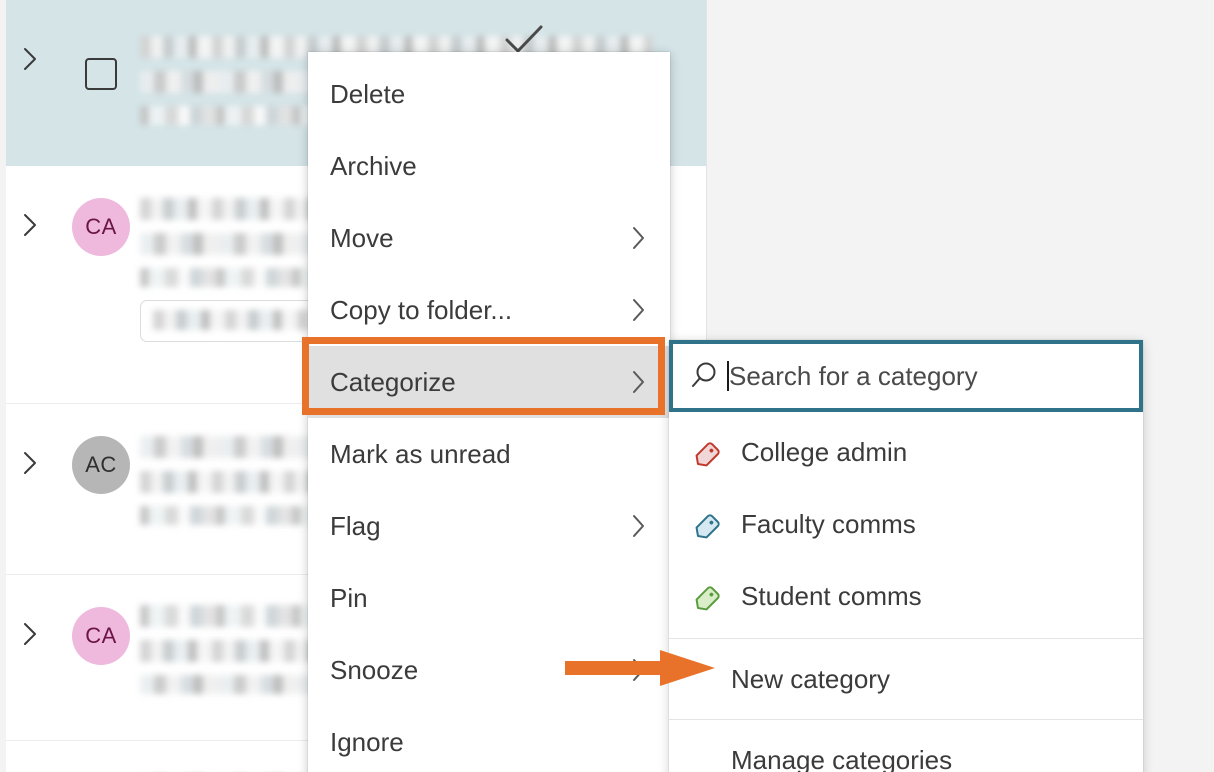 The height and width of the screenshot is (772, 1214). Describe the element at coordinates (704, 376) in the screenshot. I see `search-icon` at that location.